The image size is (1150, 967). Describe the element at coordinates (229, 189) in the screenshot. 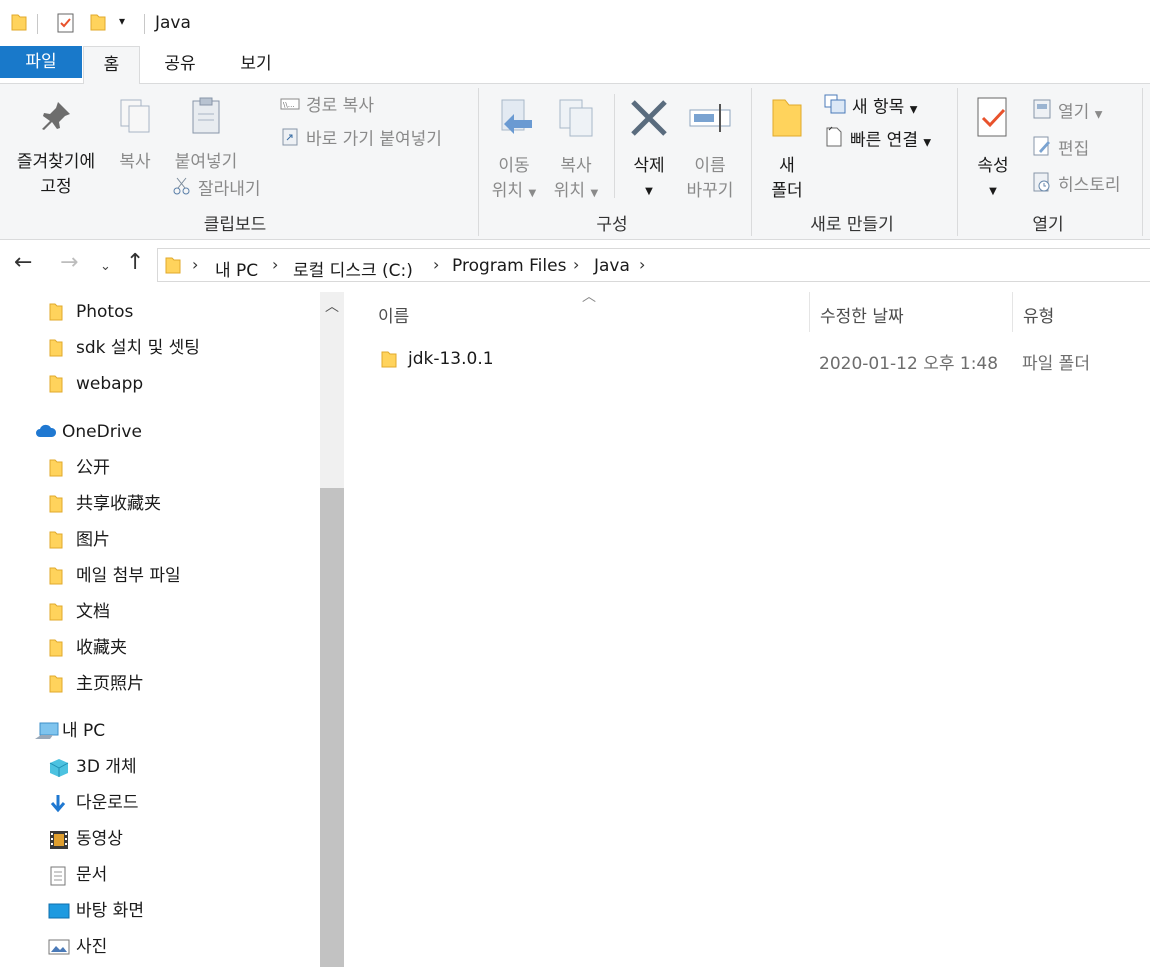

I see `cut-label: 잘라내기` at that location.